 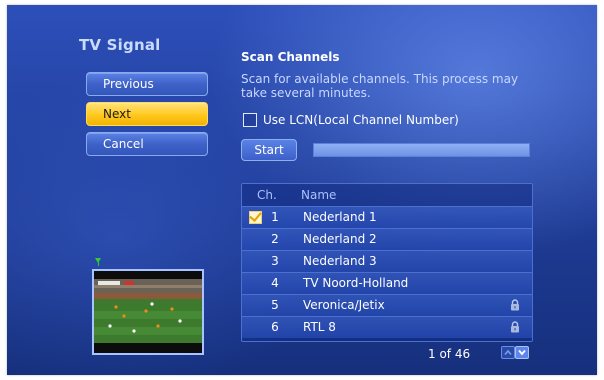 I want to click on cancel-button: Cancel, so click(x=147, y=144).